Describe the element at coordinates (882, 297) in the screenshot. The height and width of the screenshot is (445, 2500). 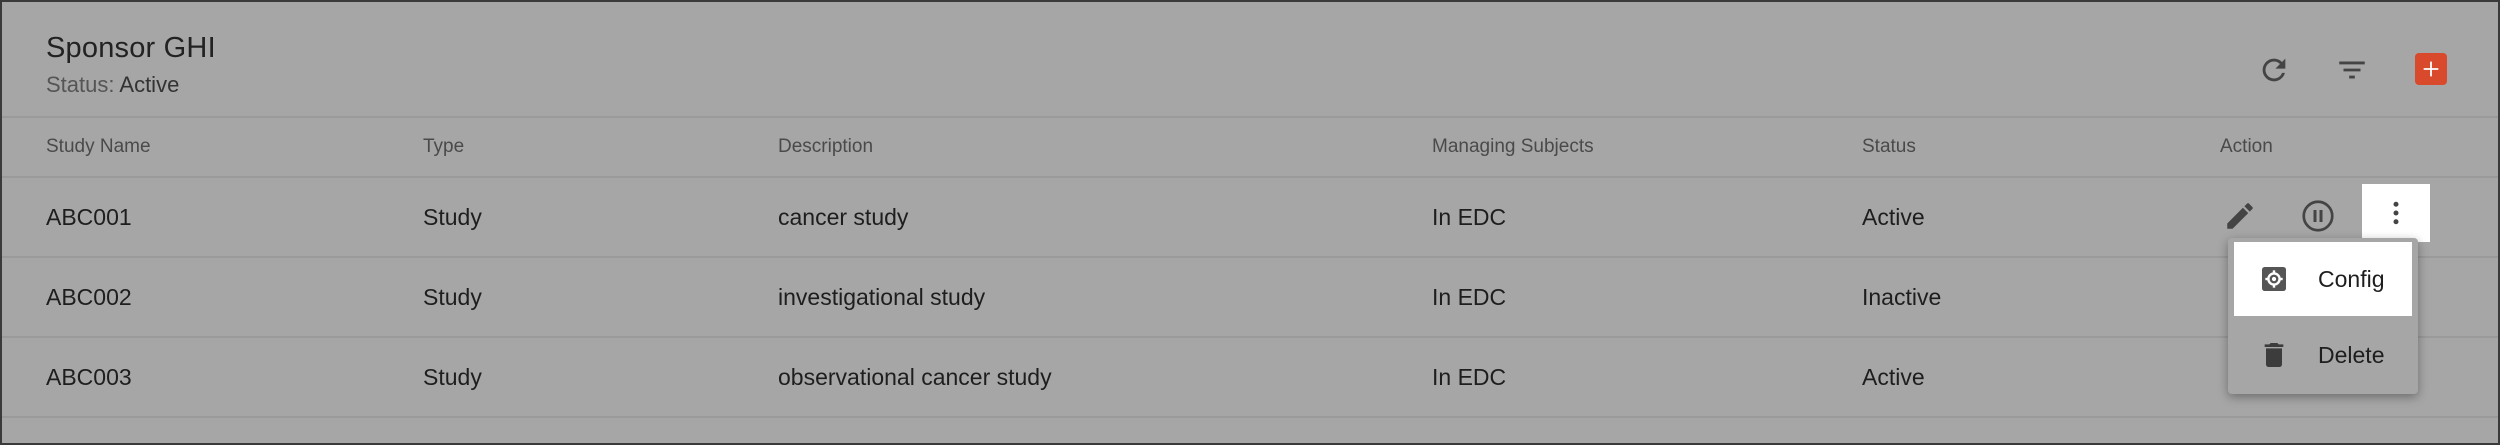
I see `cell-description: investigational study` at that location.